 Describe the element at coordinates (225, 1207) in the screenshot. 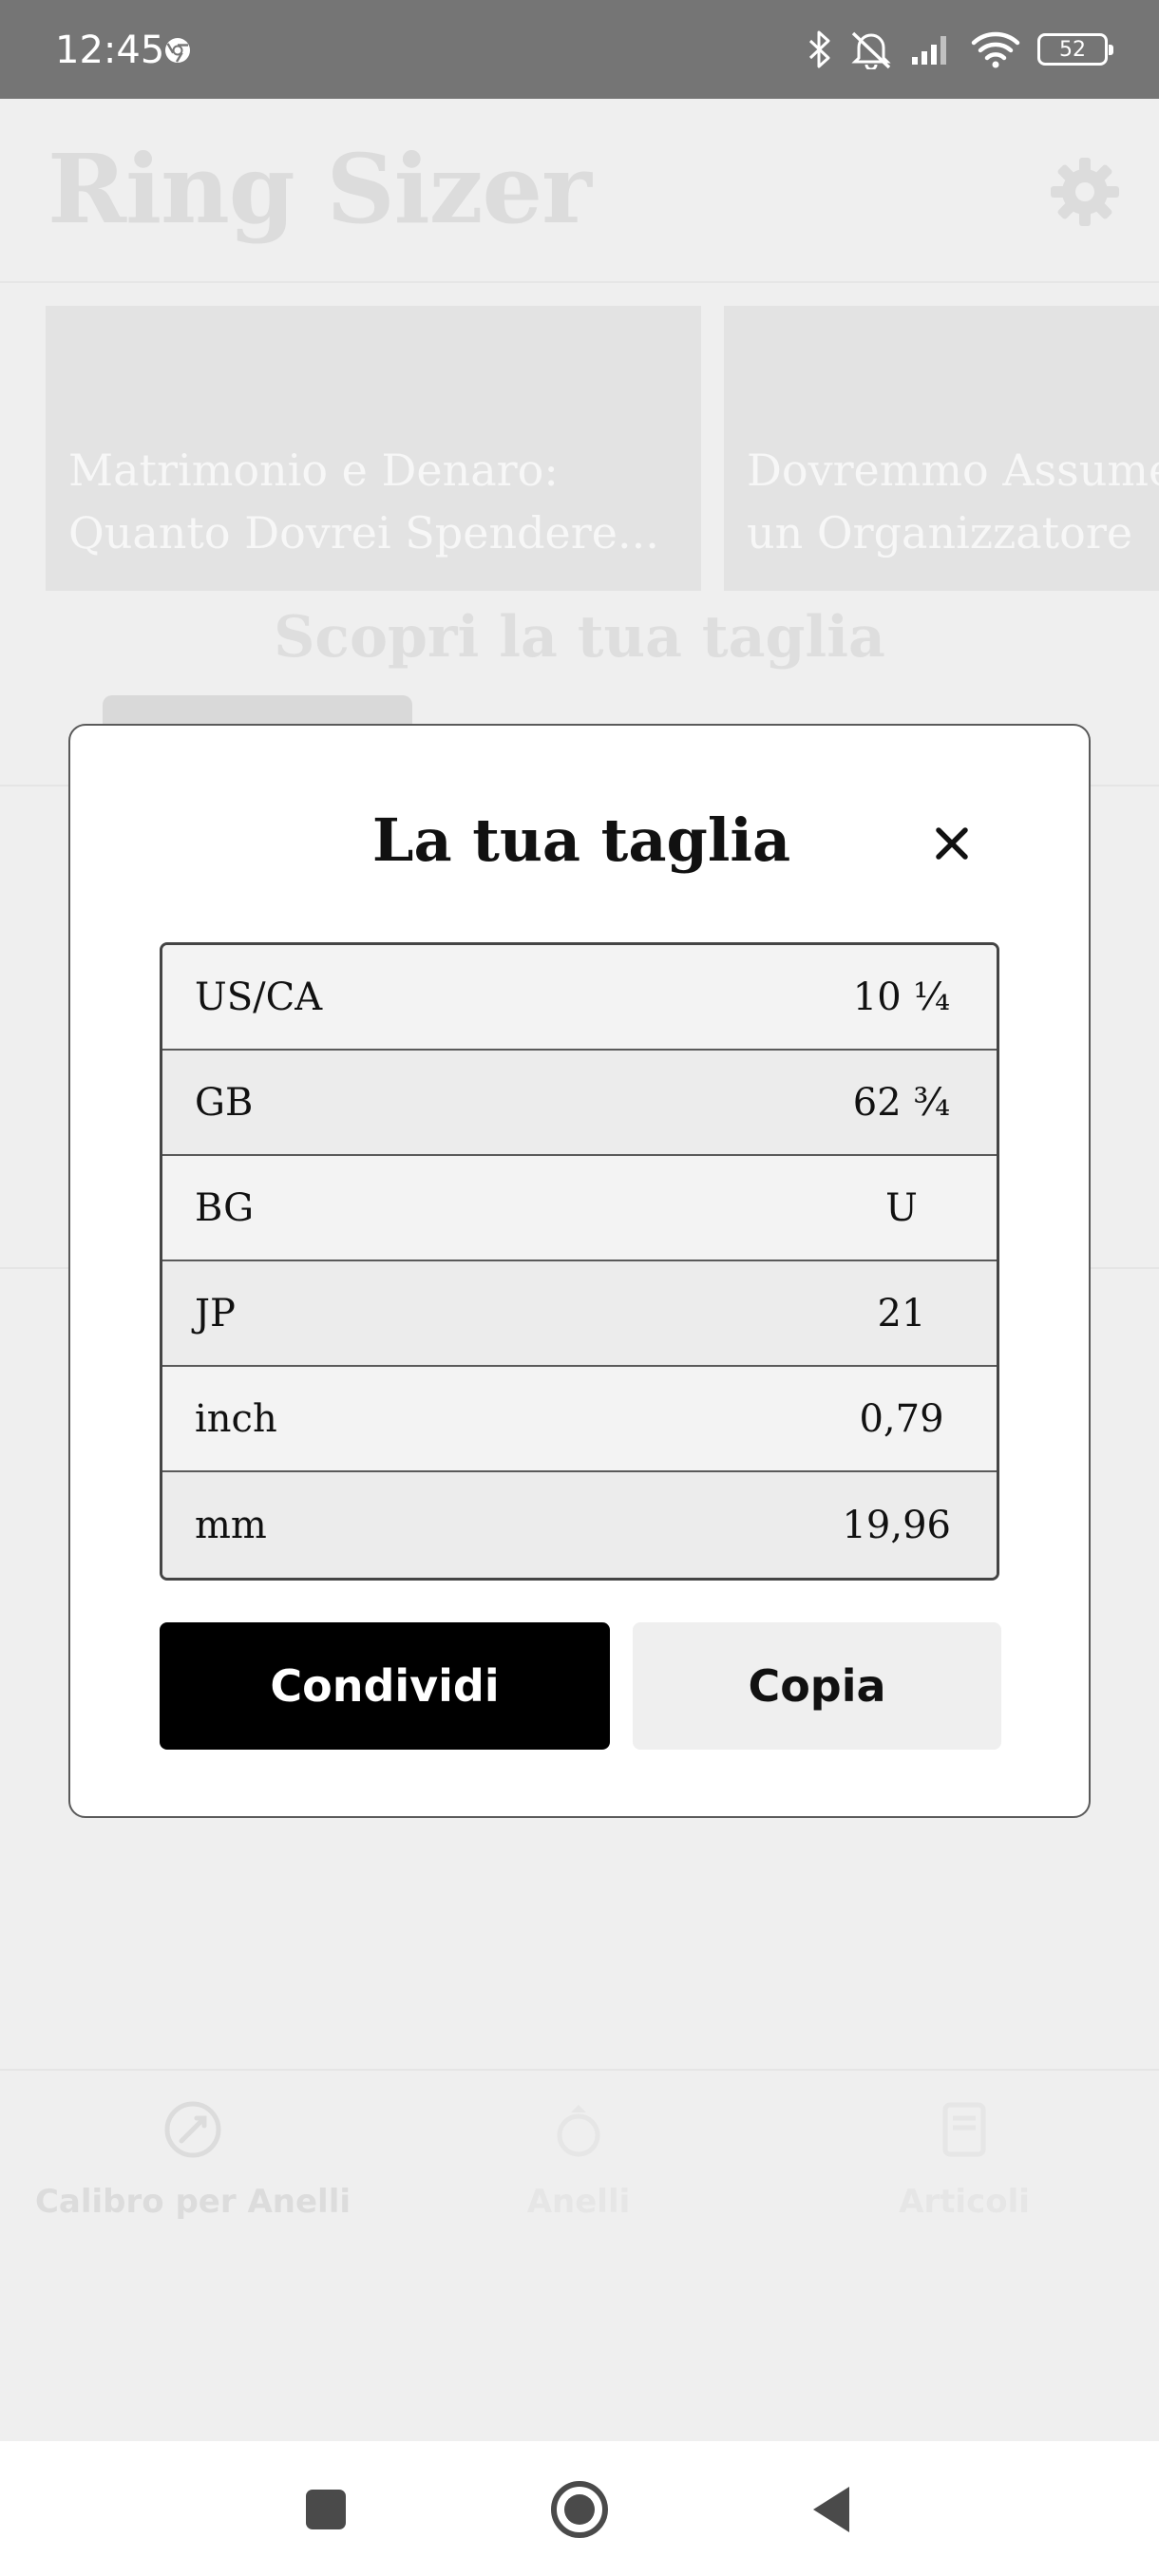

I see `size-system-label: BG` at that location.